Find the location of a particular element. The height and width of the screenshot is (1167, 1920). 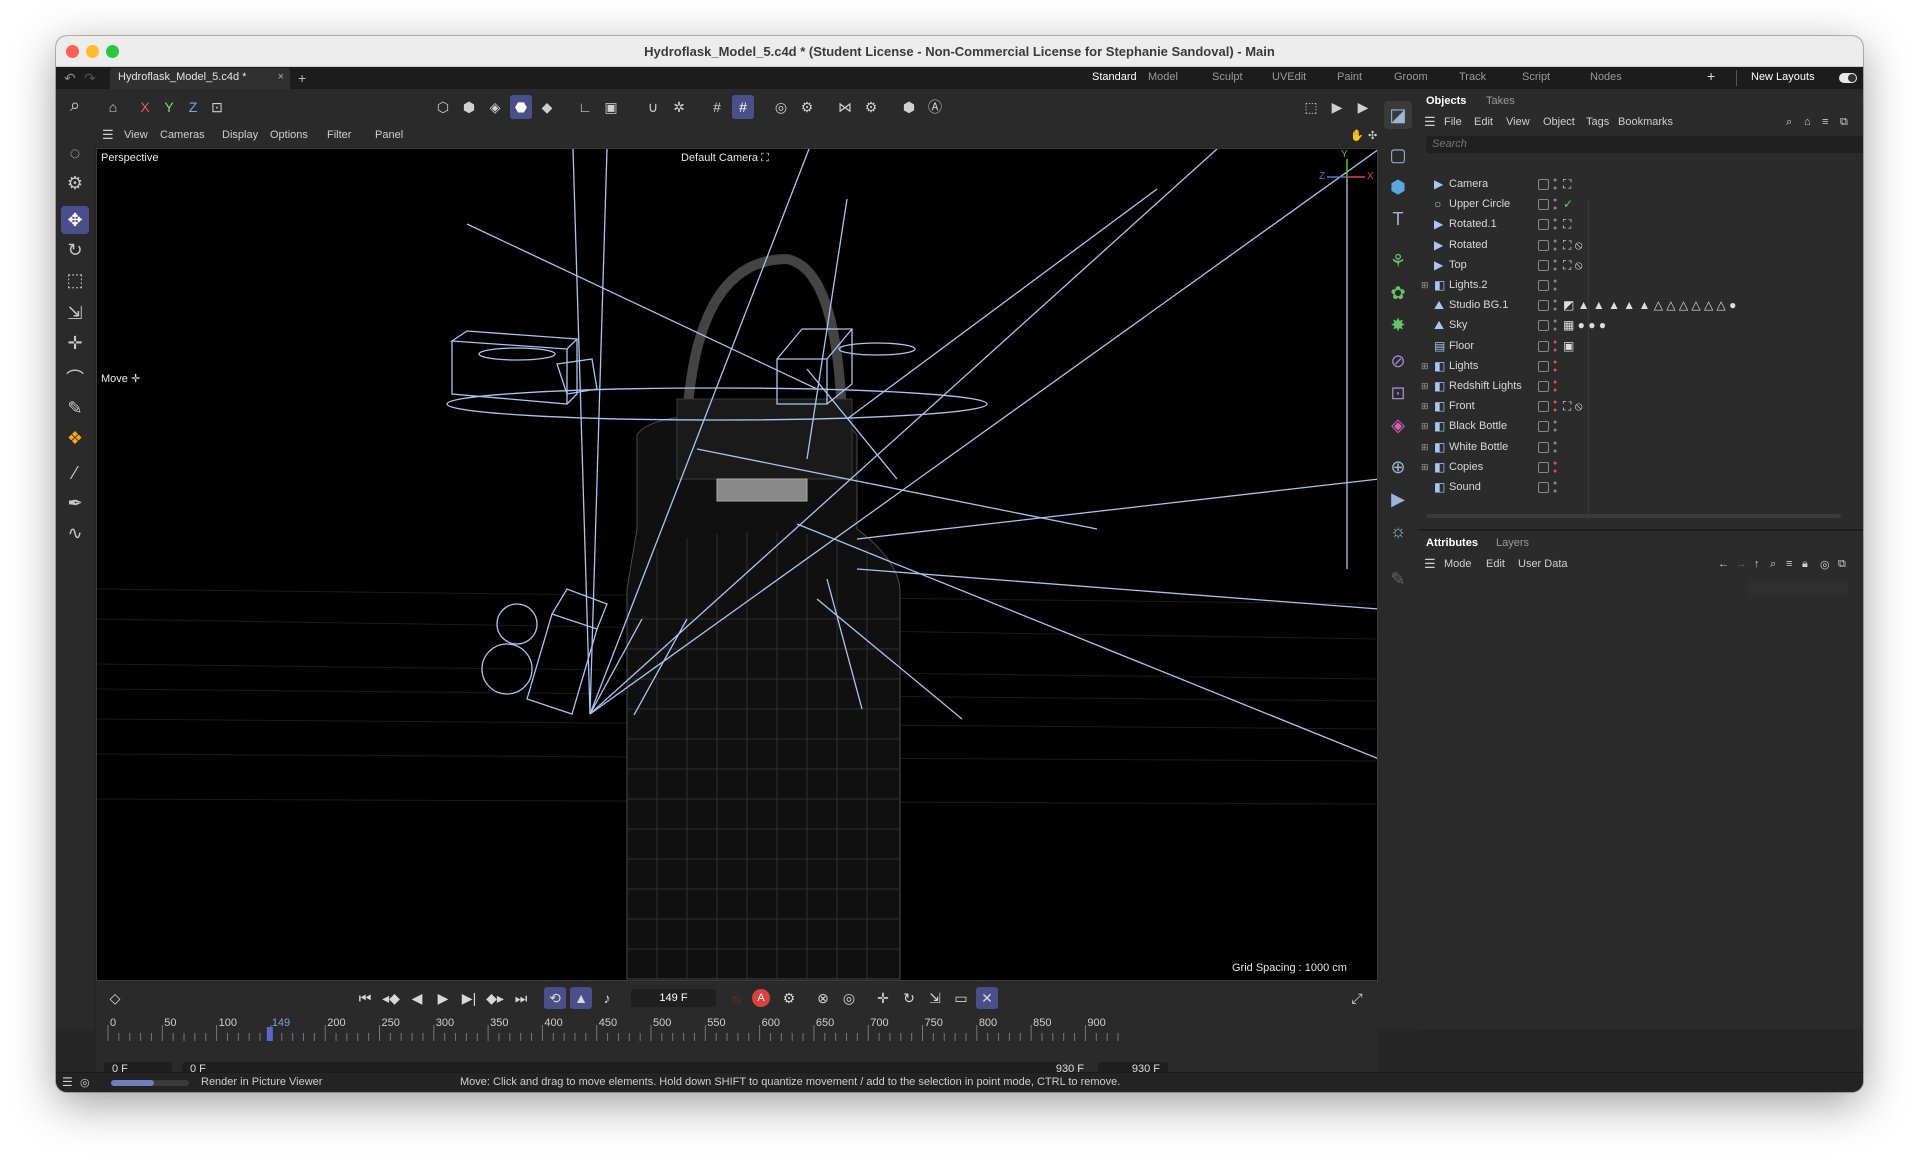

keyframe-icon: ◇ is located at coordinates (115, 998).